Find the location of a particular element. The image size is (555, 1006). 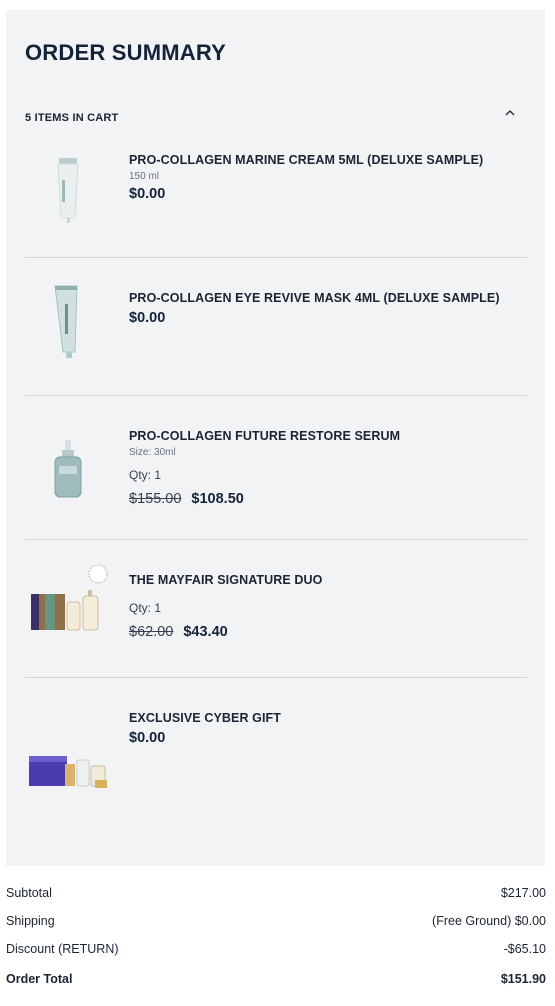

item-price: $155.00 $108.50 is located at coordinates (325, 499).